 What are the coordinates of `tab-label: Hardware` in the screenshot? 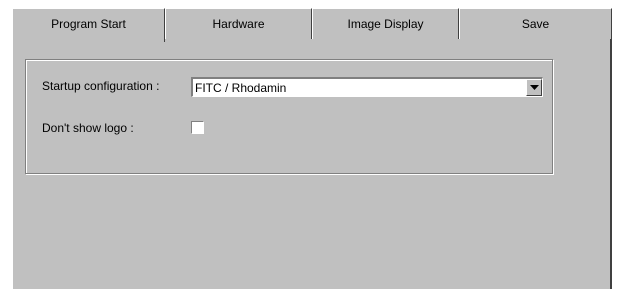 It's located at (238, 24).